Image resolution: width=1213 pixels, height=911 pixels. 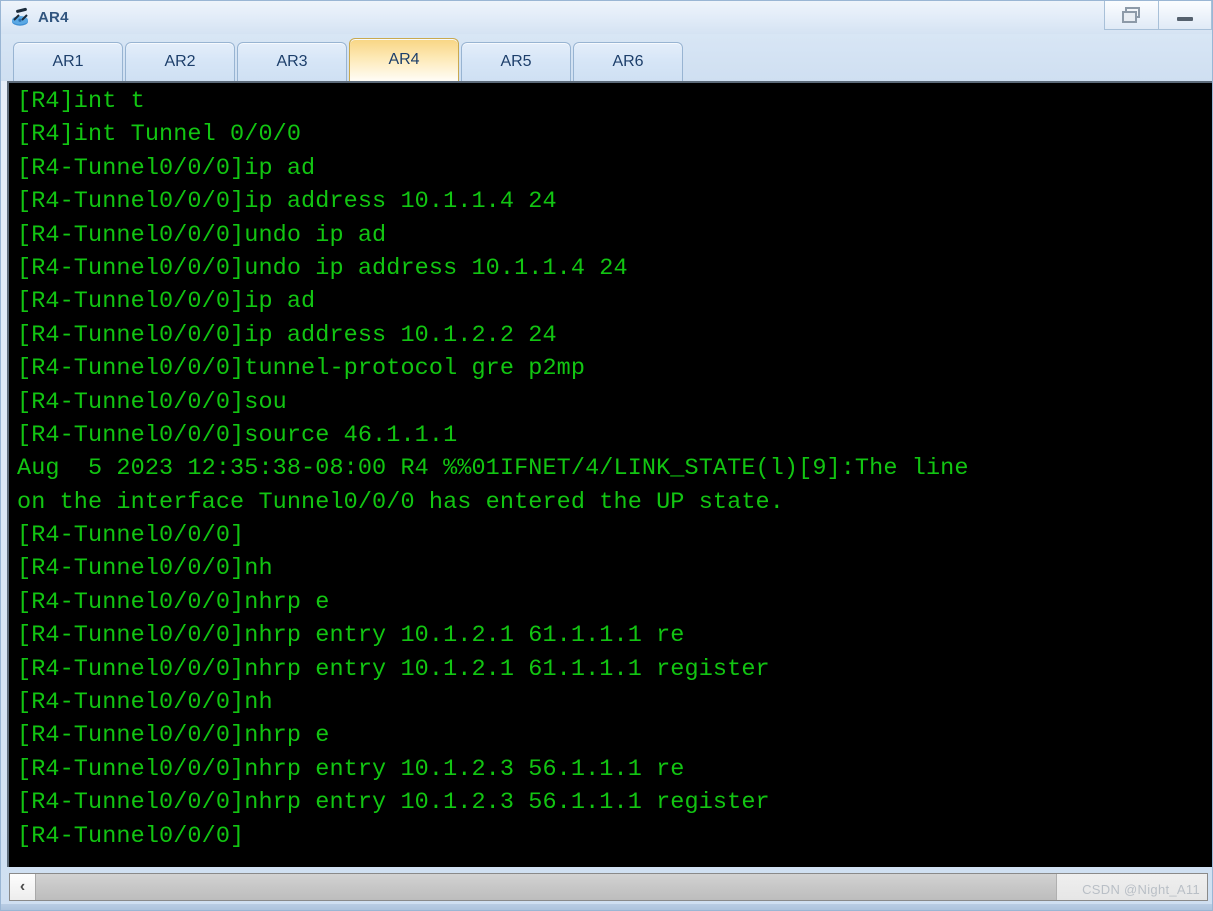 I want to click on tab-ar1: AR1, so click(x=68, y=61).